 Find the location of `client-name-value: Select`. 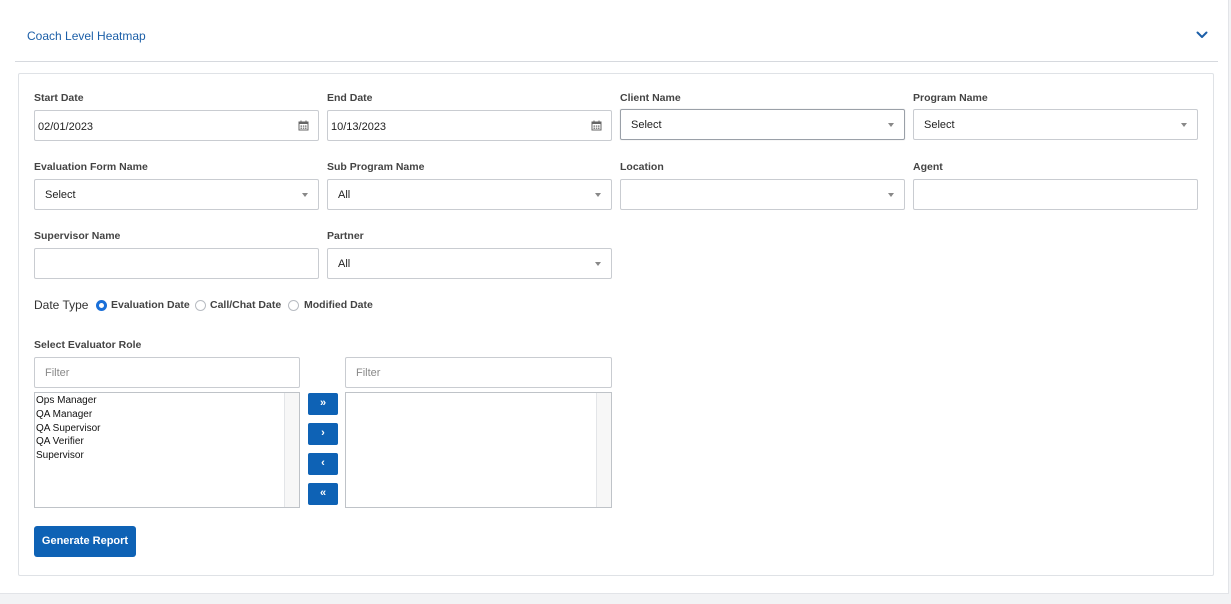

client-name-value: Select is located at coordinates (646, 125).